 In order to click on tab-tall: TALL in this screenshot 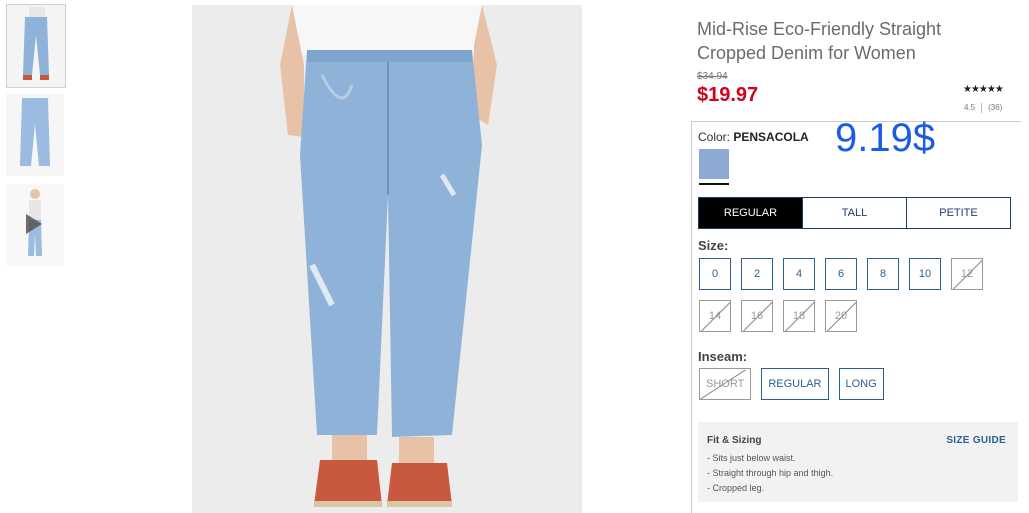, I will do `click(855, 213)`.